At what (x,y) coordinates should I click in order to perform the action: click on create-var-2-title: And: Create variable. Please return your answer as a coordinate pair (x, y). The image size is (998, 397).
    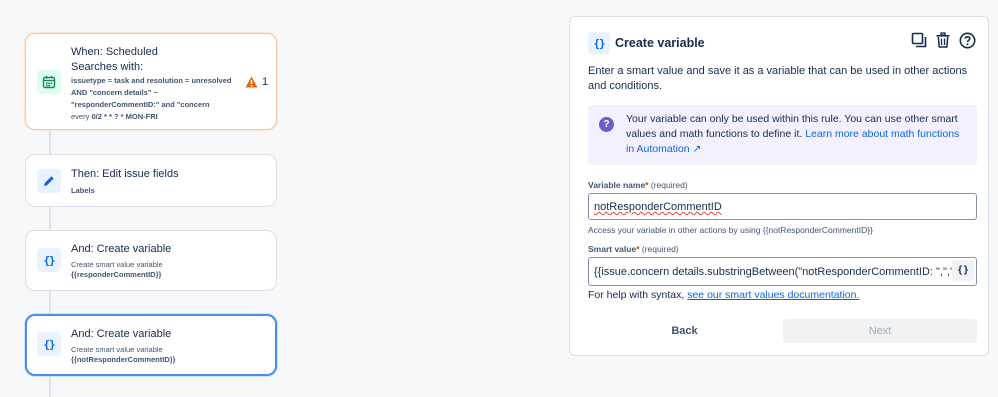
    Looking at the image, I should click on (121, 334).